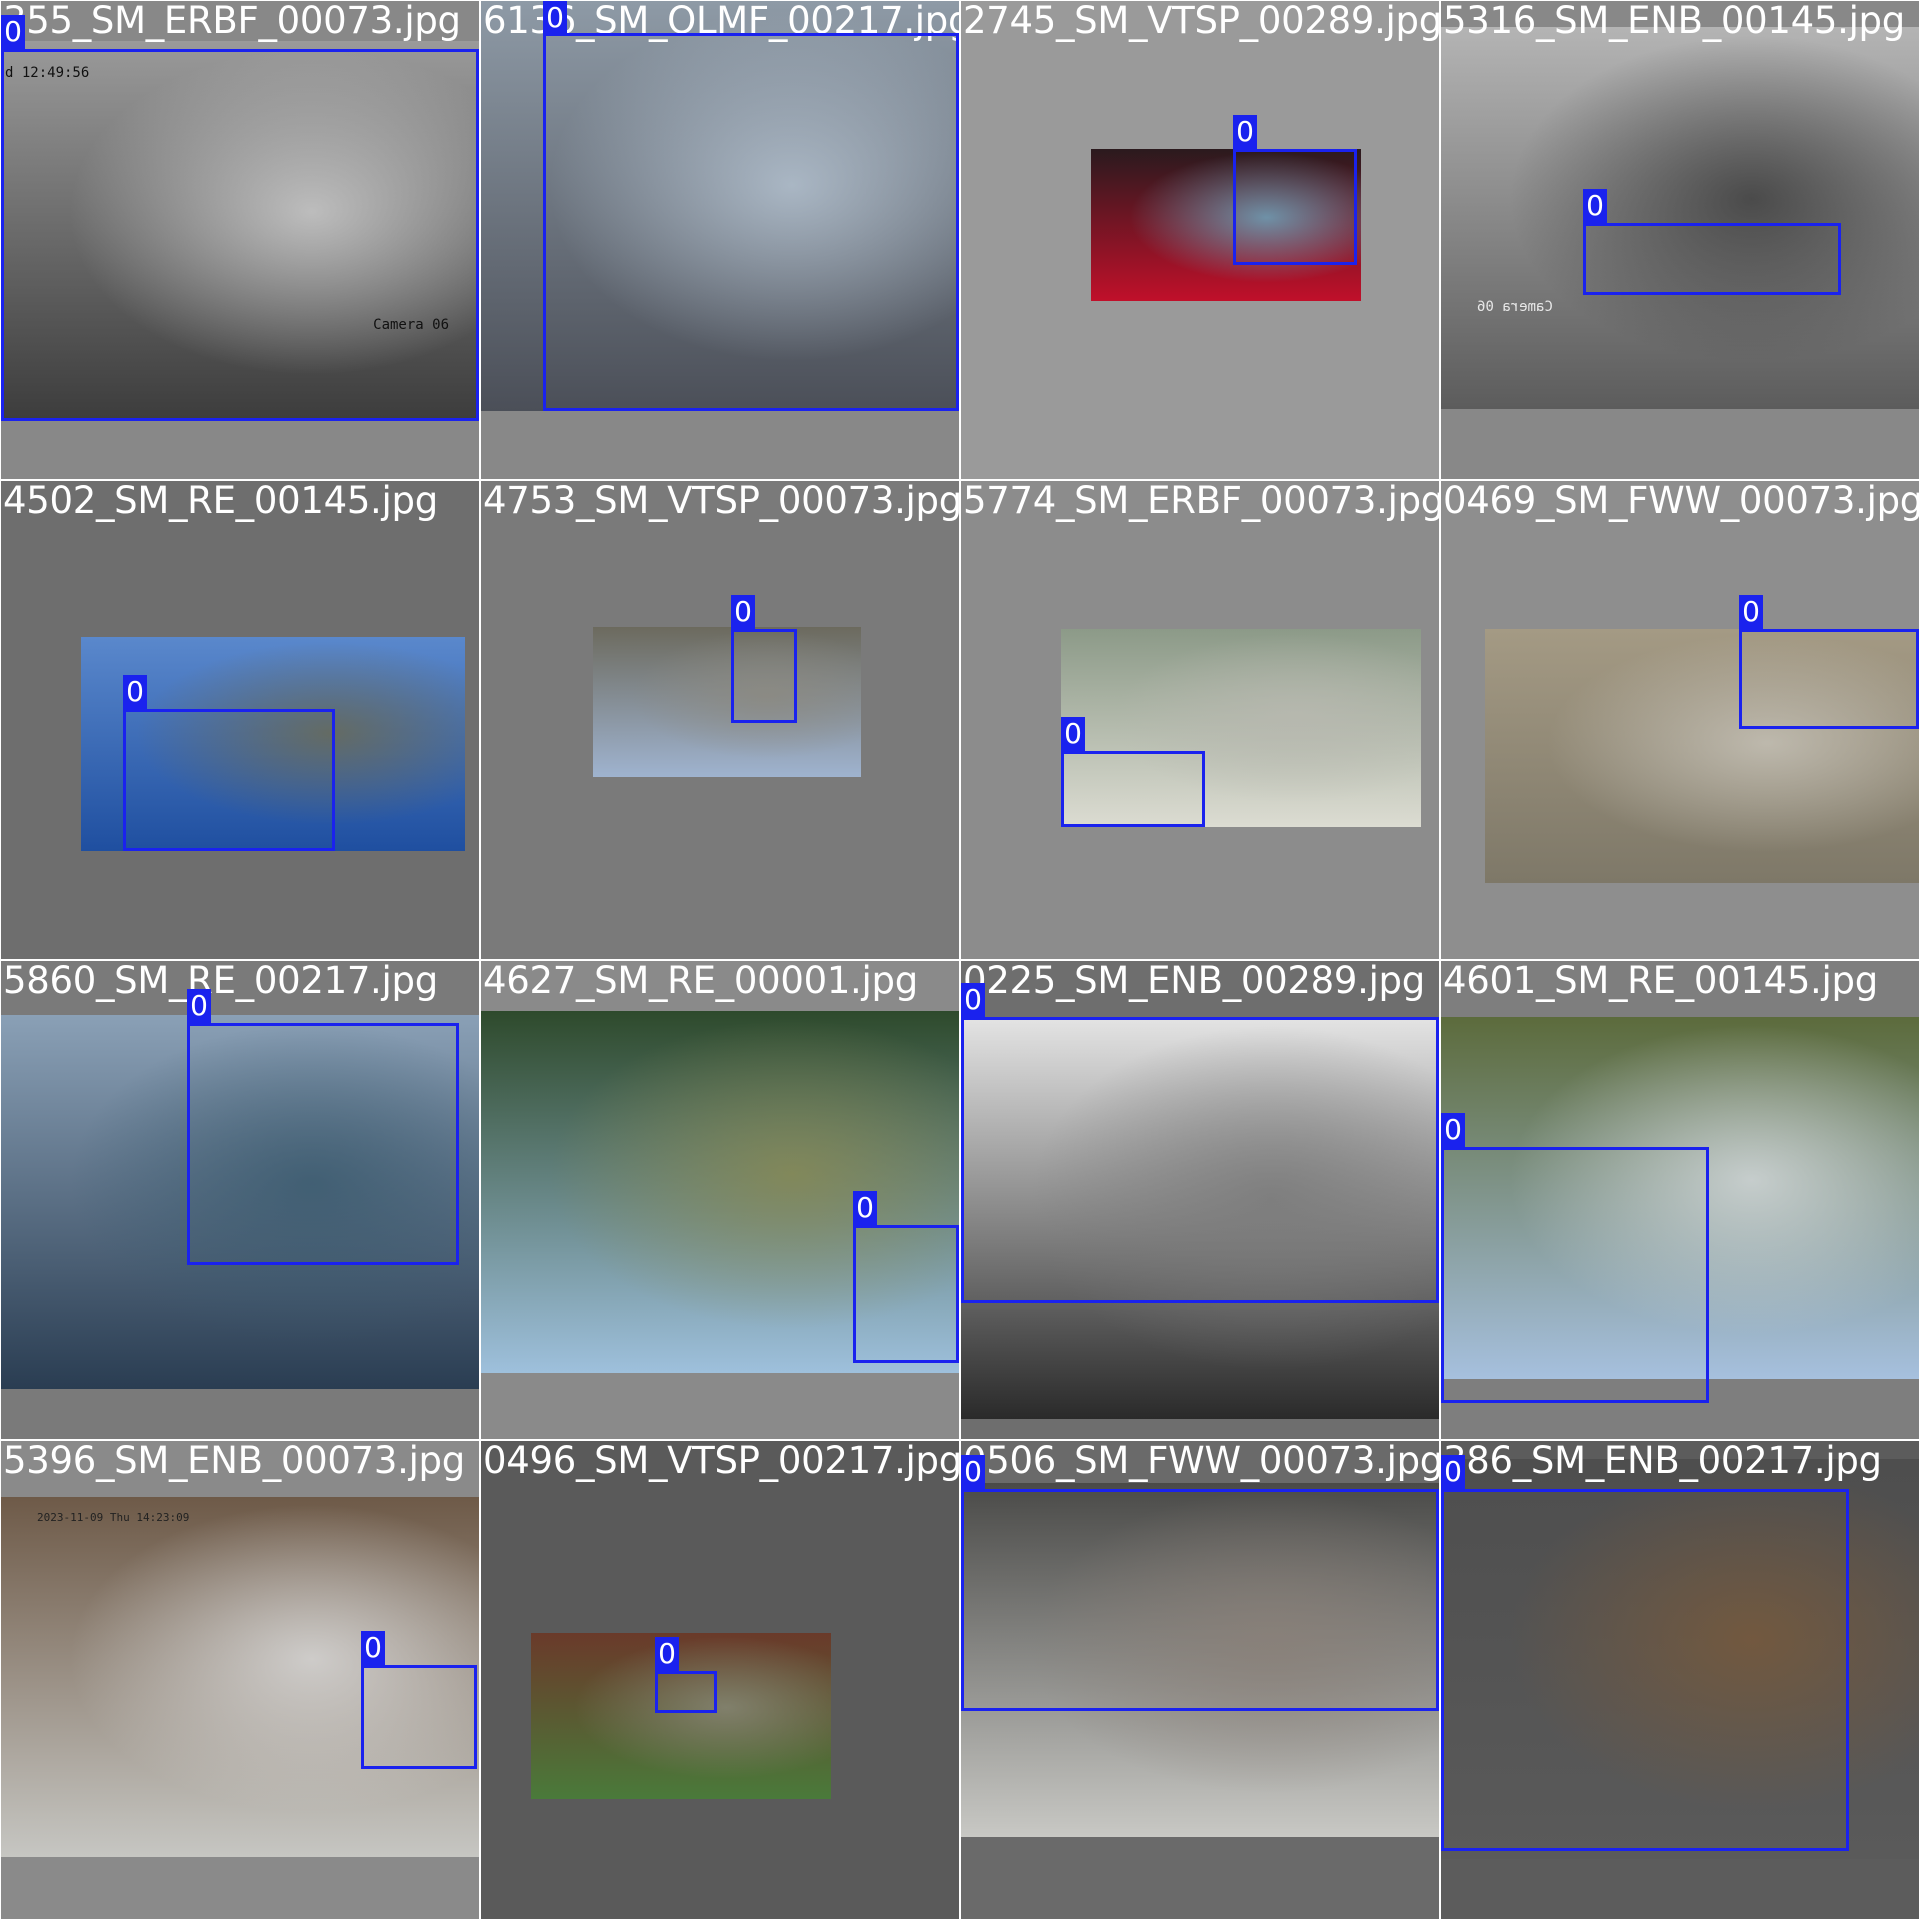  Describe the element at coordinates (1201, 21) in the screenshot. I see `image-filename-label: 2745_SM_VTSP_00289.jpg` at that location.